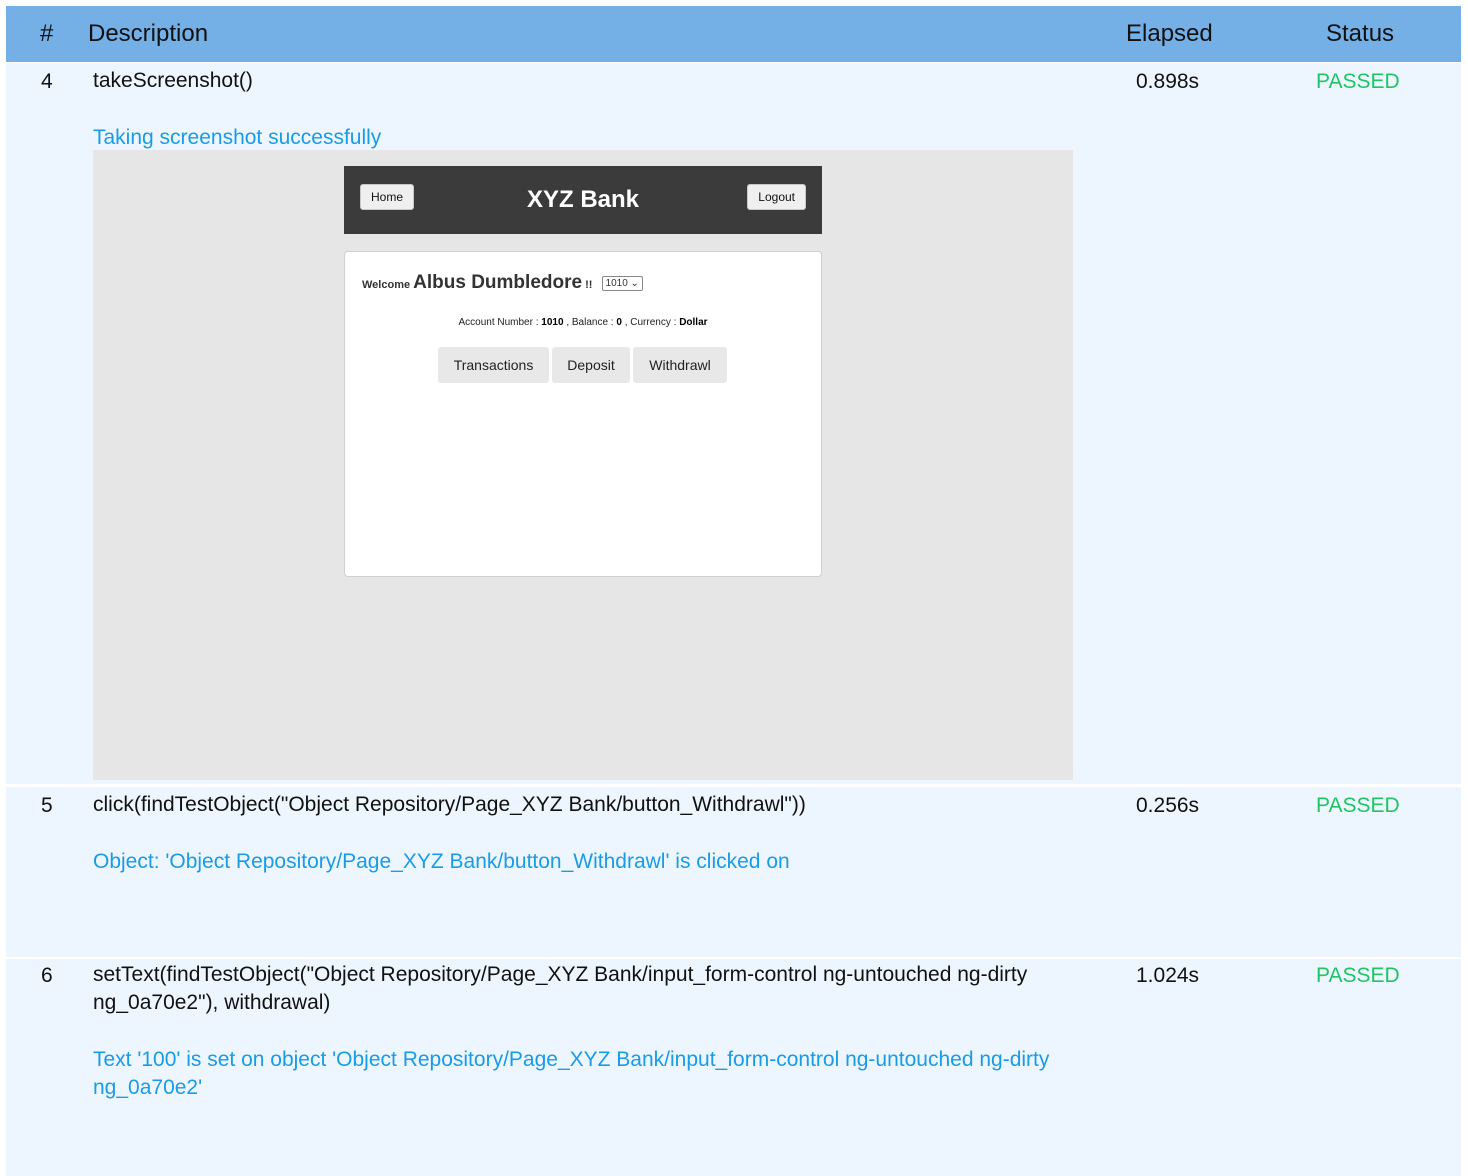  What do you see at coordinates (591, 365) in the screenshot?
I see `deposit-button: Deposit` at bounding box center [591, 365].